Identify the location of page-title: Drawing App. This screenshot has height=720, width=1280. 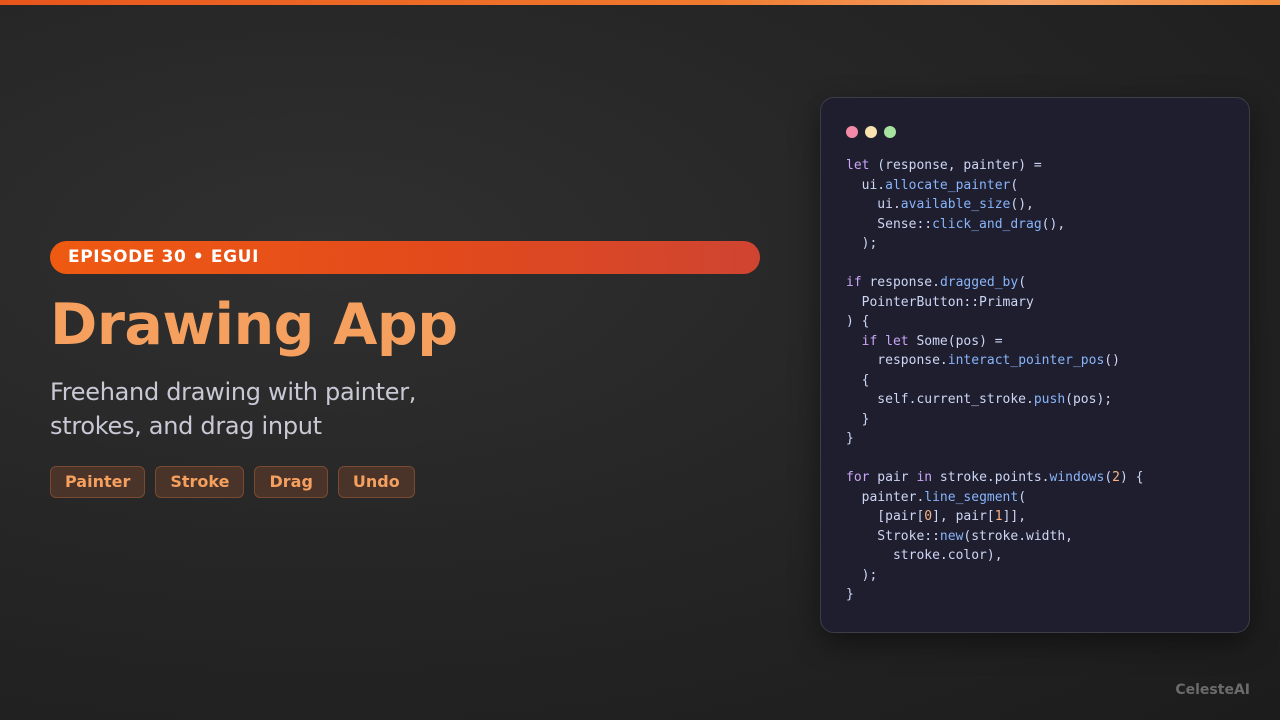
(254, 325).